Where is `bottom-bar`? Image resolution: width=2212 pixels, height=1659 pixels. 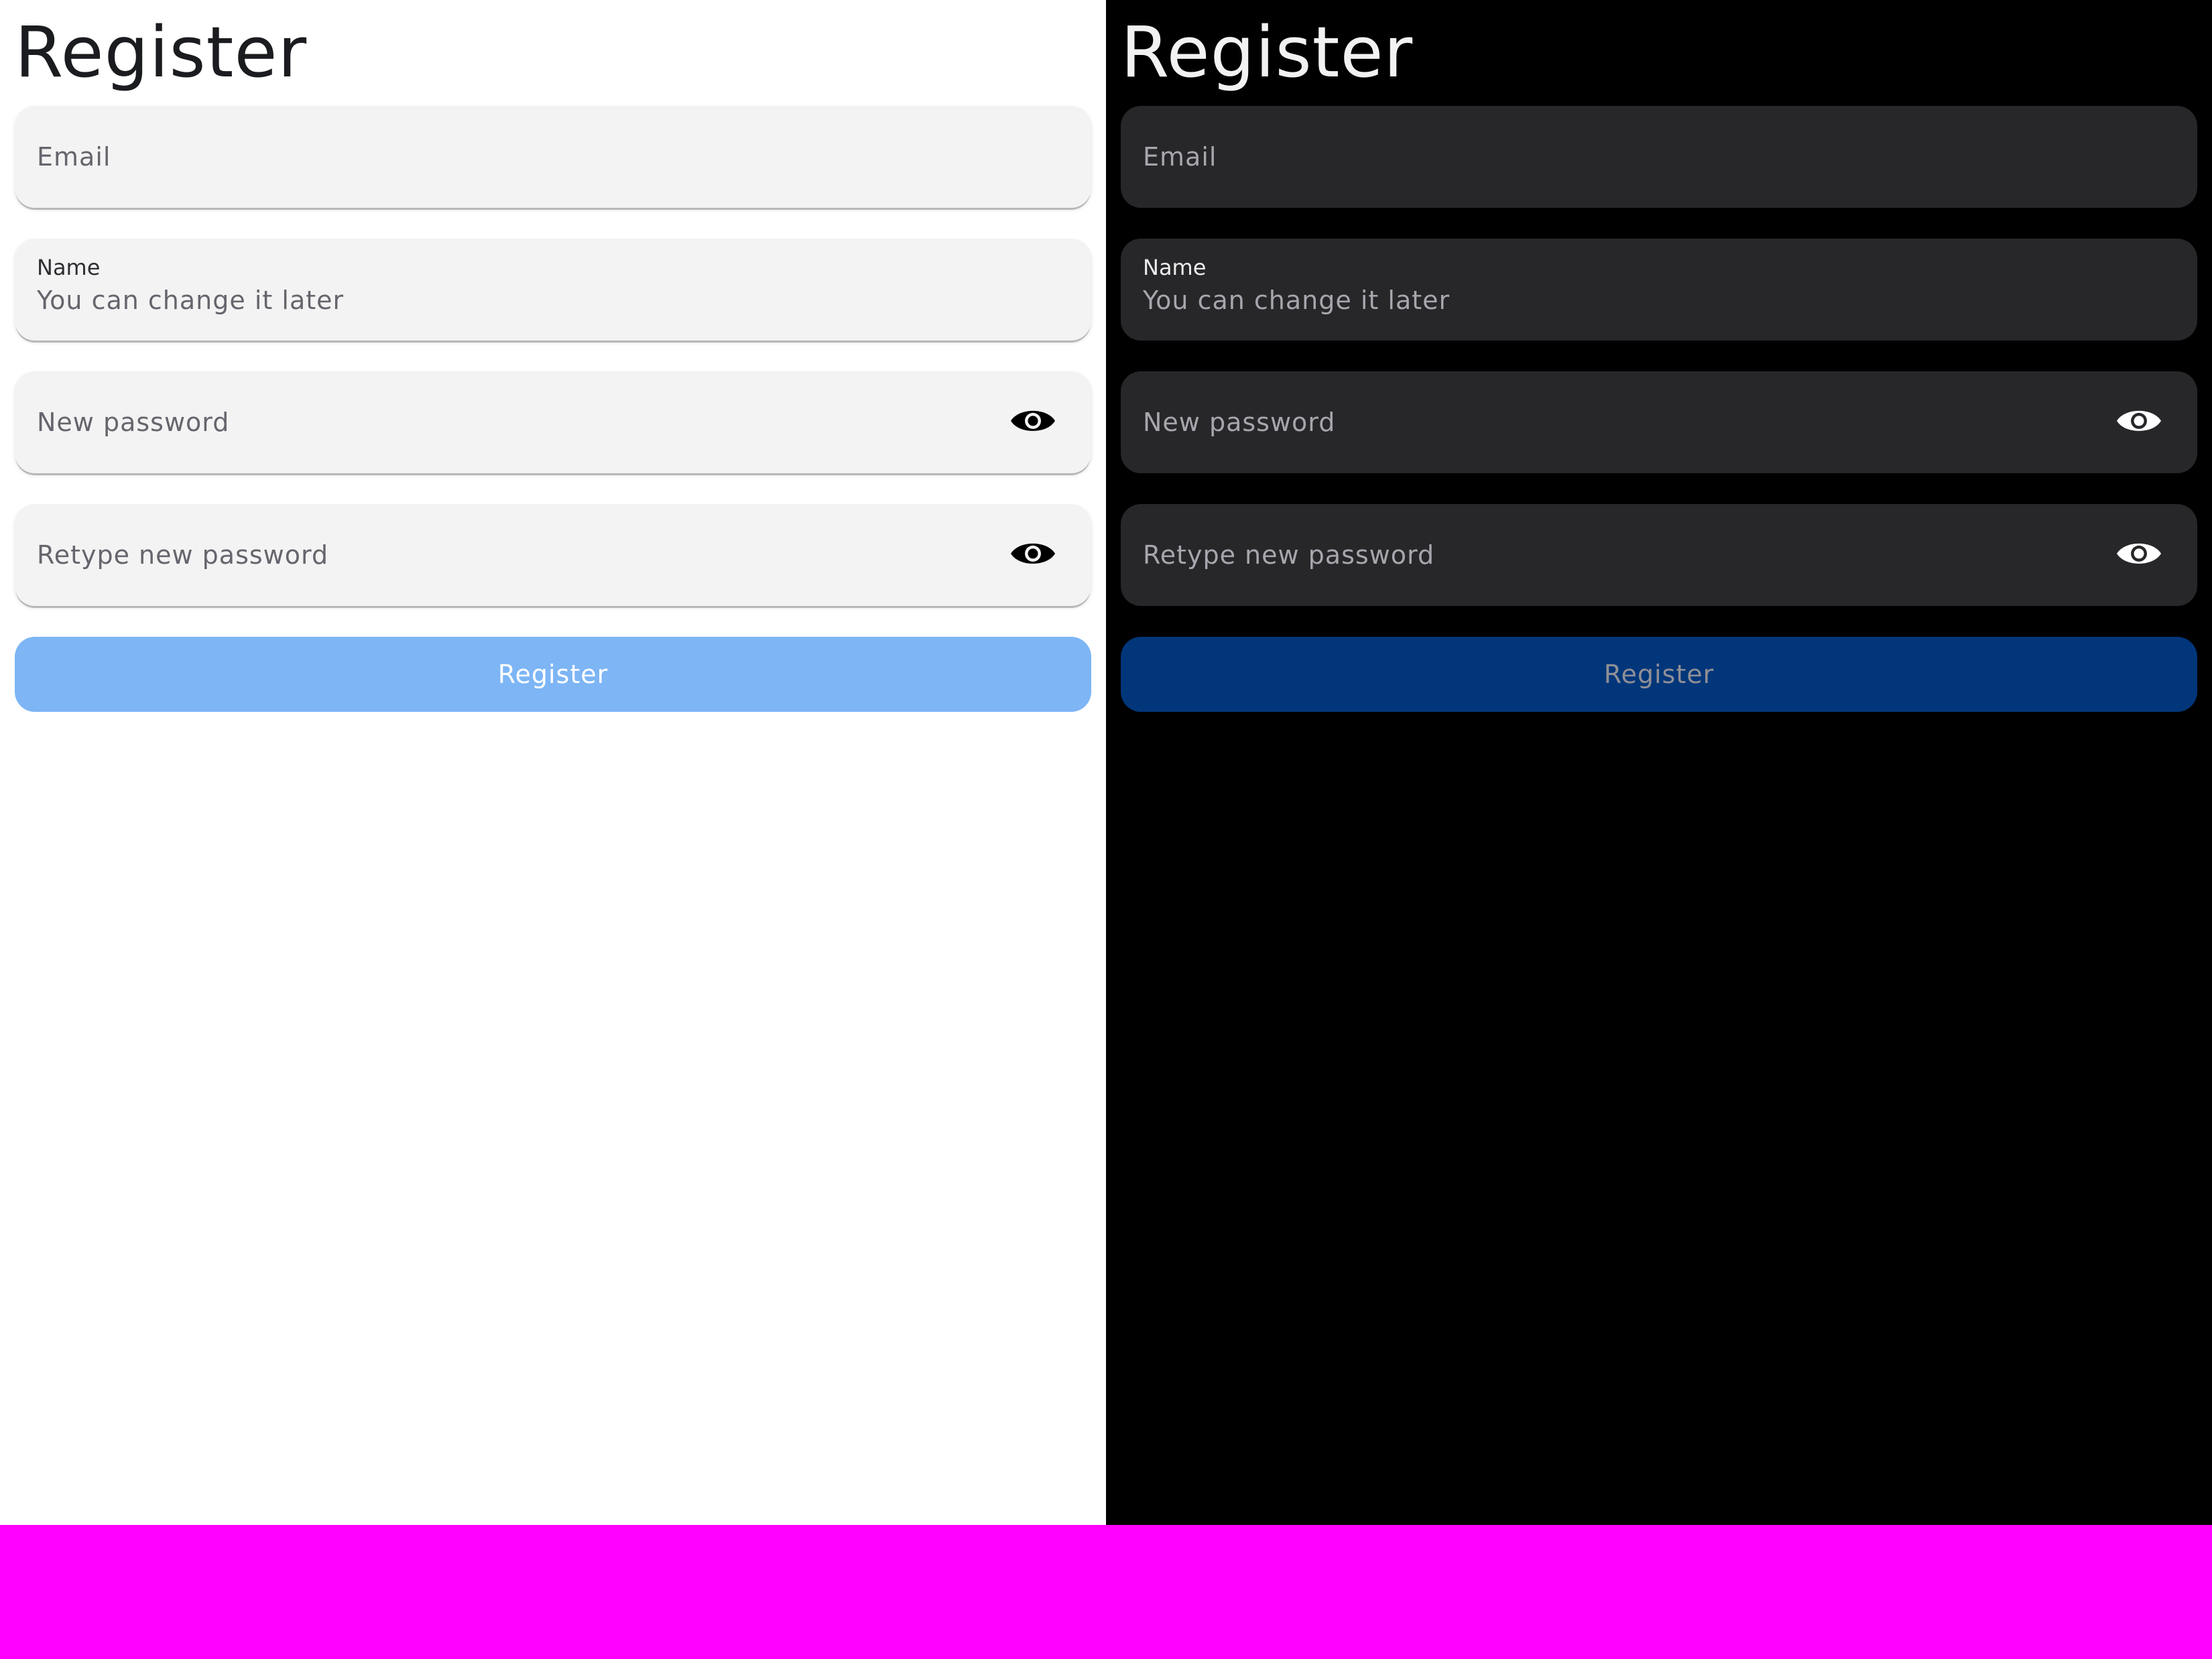
bottom-bar is located at coordinates (1106, 1592).